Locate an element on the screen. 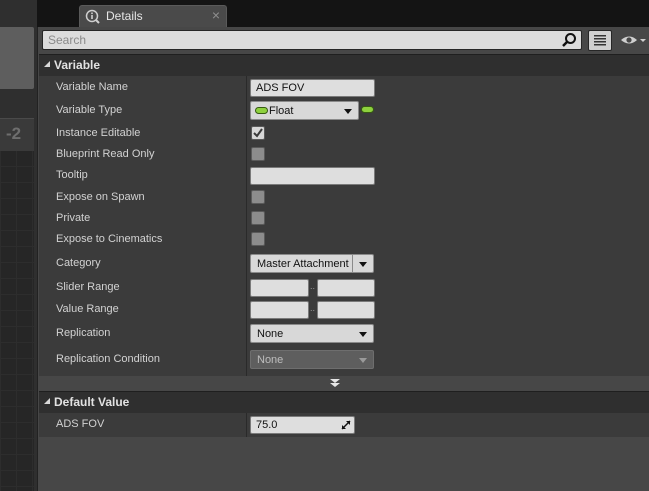  list-icon is located at coordinates (600, 40).